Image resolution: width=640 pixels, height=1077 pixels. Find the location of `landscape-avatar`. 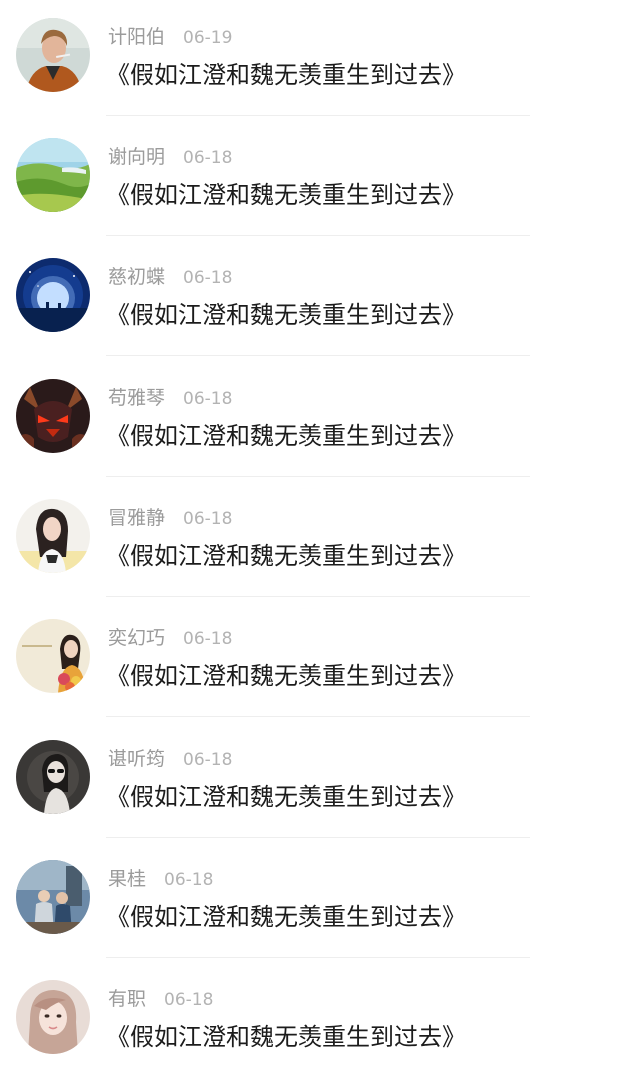

landscape-avatar is located at coordinates (53, 175).